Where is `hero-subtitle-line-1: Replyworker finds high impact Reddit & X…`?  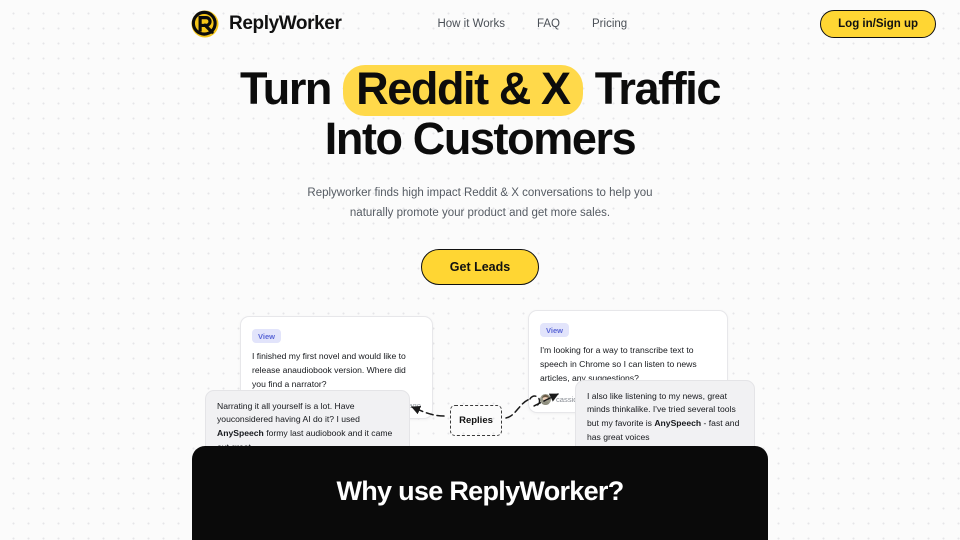
hero-subtitle-line-1: Replyworker finds high impact Reddit & X… is located at coordinates (480, 193).